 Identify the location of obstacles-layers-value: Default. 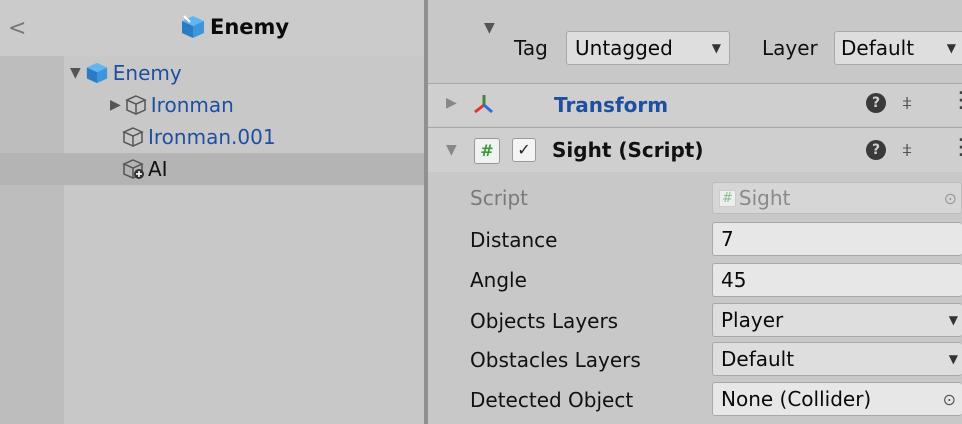
(758, 359).